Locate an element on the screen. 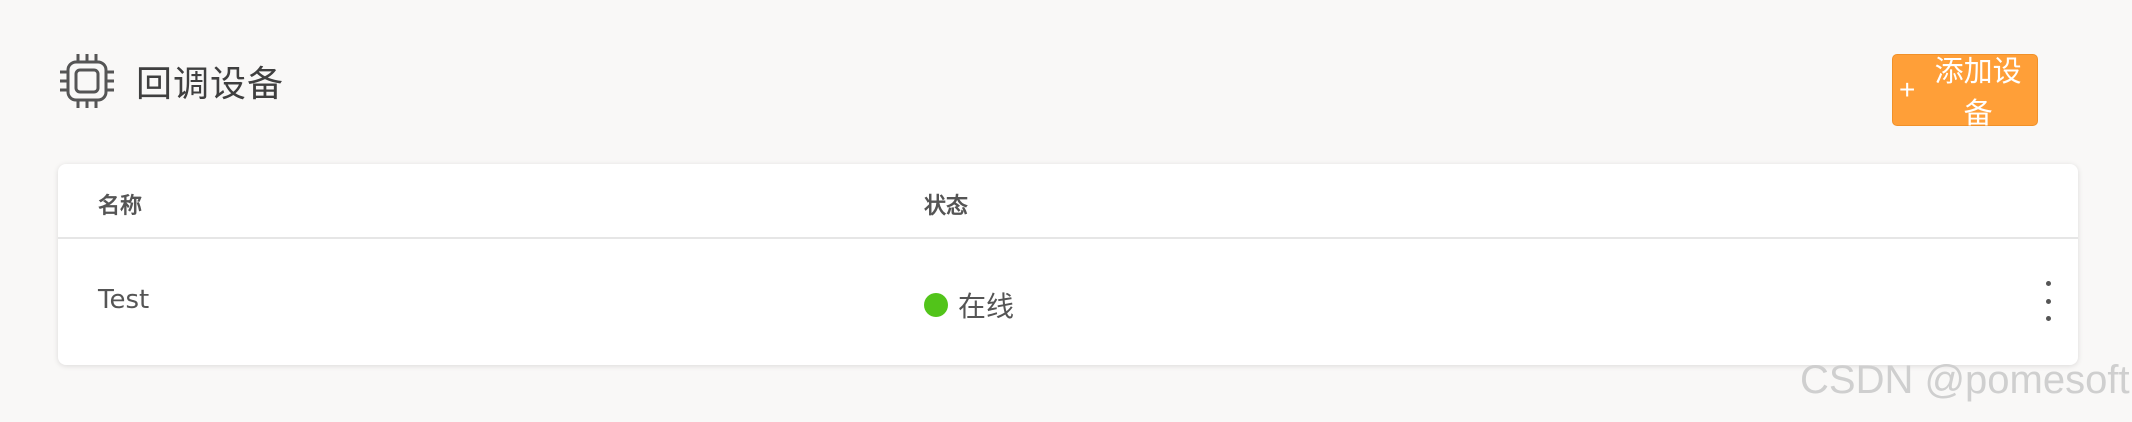 The height and width of the screenshot is (422, 2132). device-name: Test is located at coordinates (124, 300).